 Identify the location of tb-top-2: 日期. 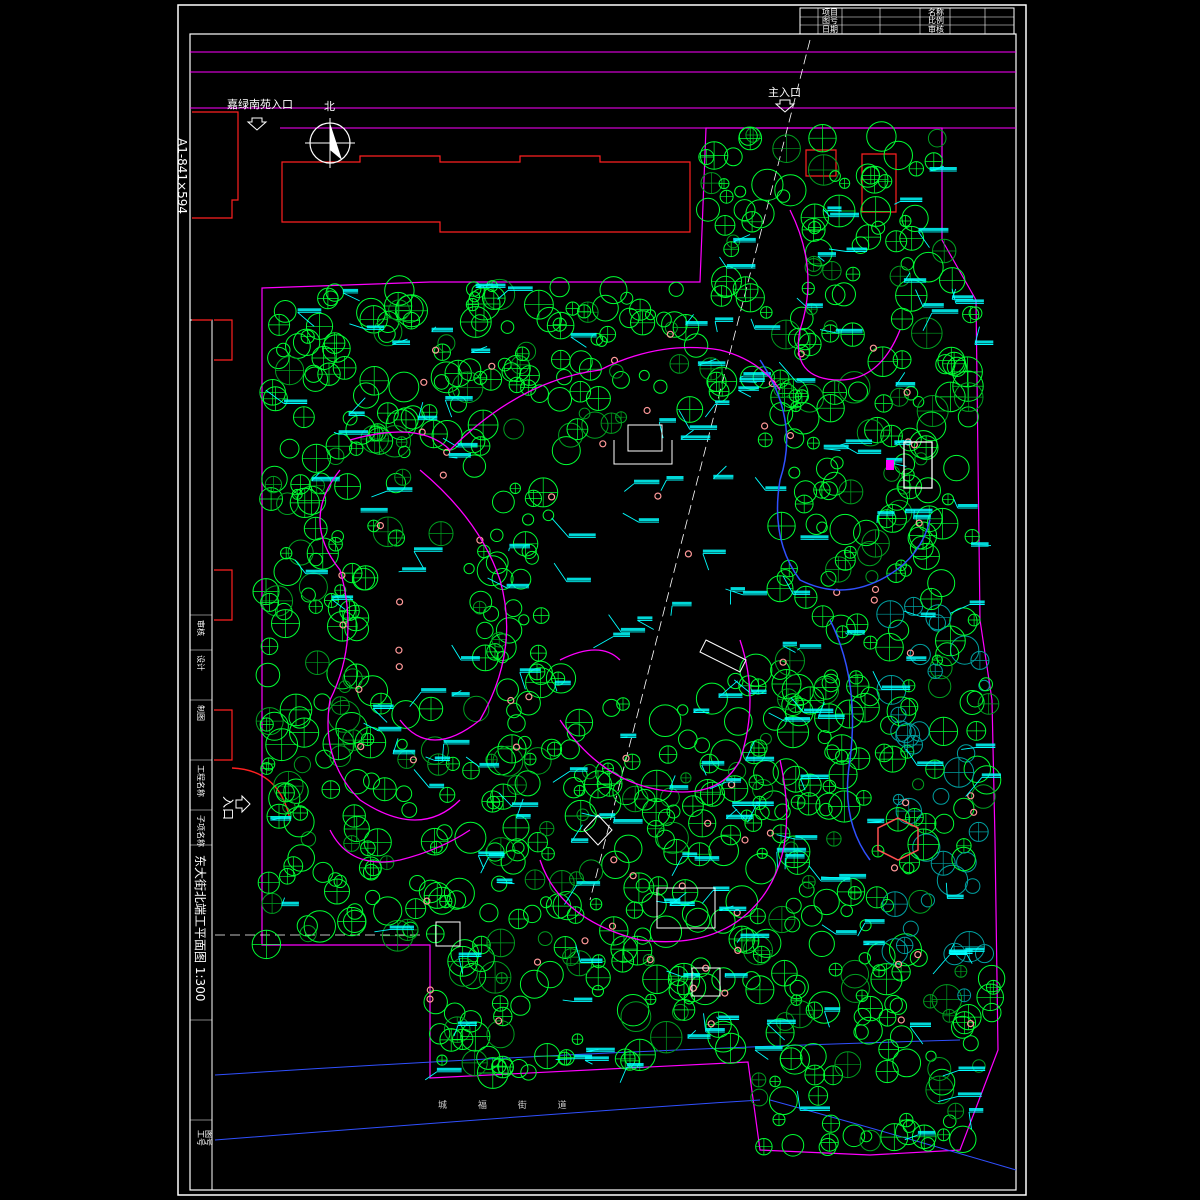
(830, 29).